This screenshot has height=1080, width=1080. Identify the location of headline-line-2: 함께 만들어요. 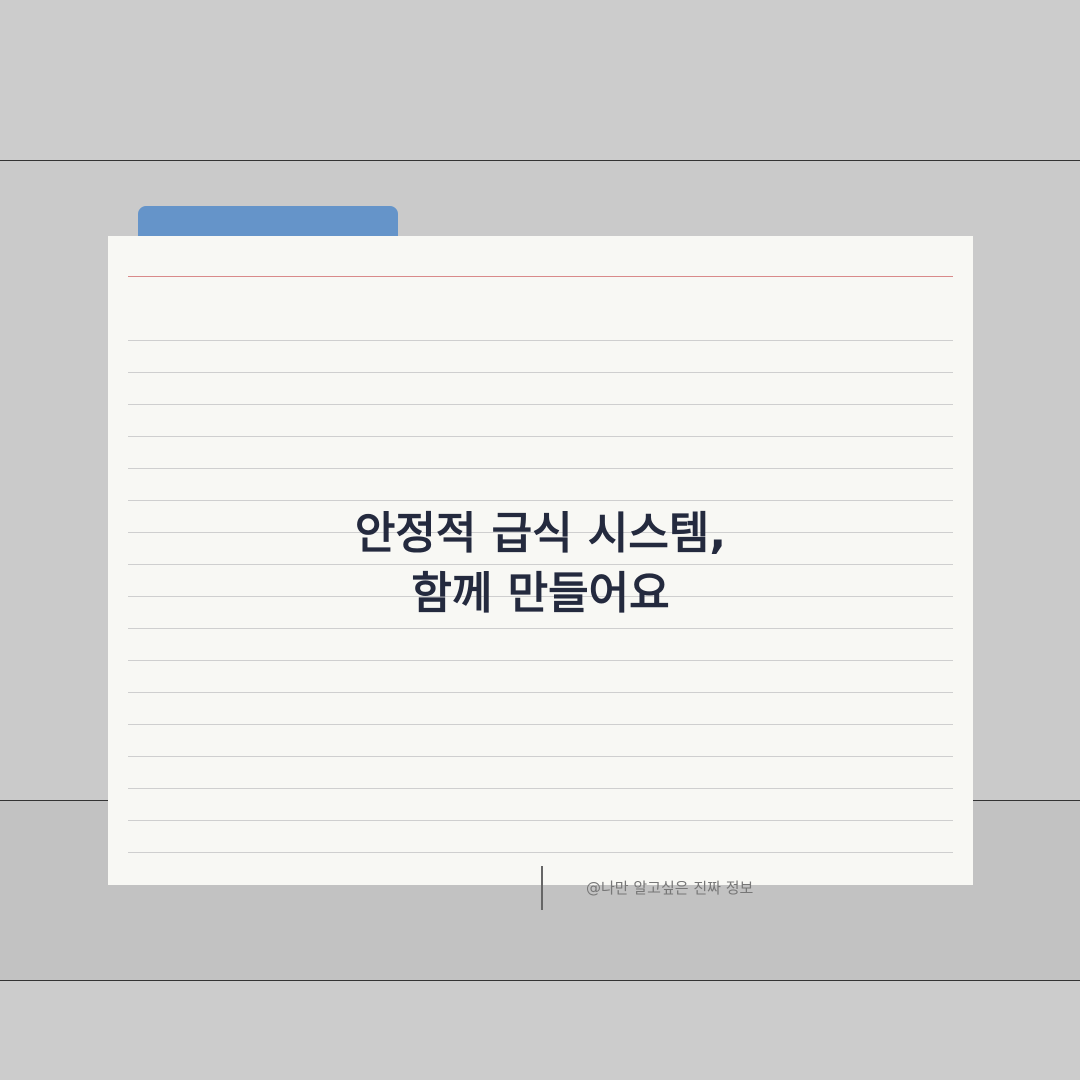
(540, 593).